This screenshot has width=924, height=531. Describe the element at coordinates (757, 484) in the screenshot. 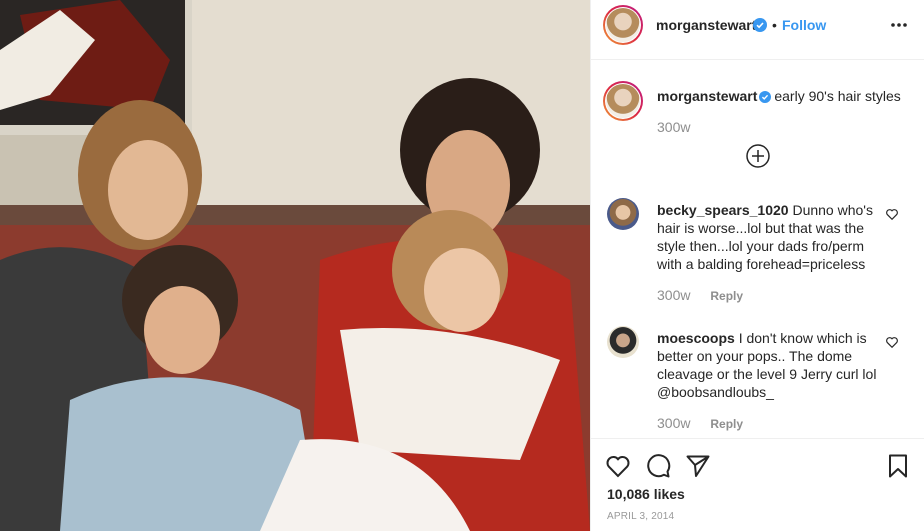

I see `post-actions: 10,086 likes April 3, 2014` at that location.